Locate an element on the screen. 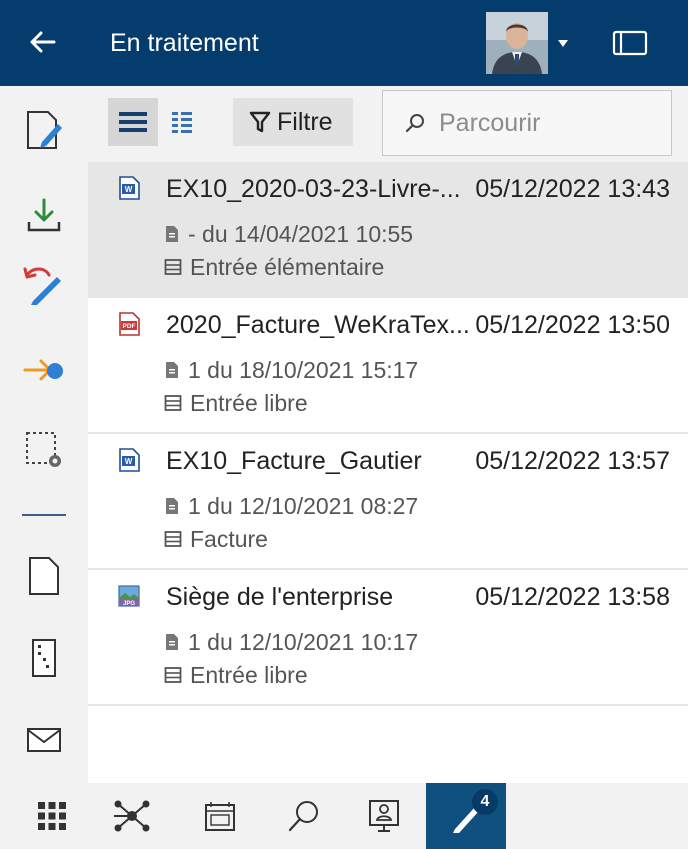  search-box is located at coordinates (527, 123).